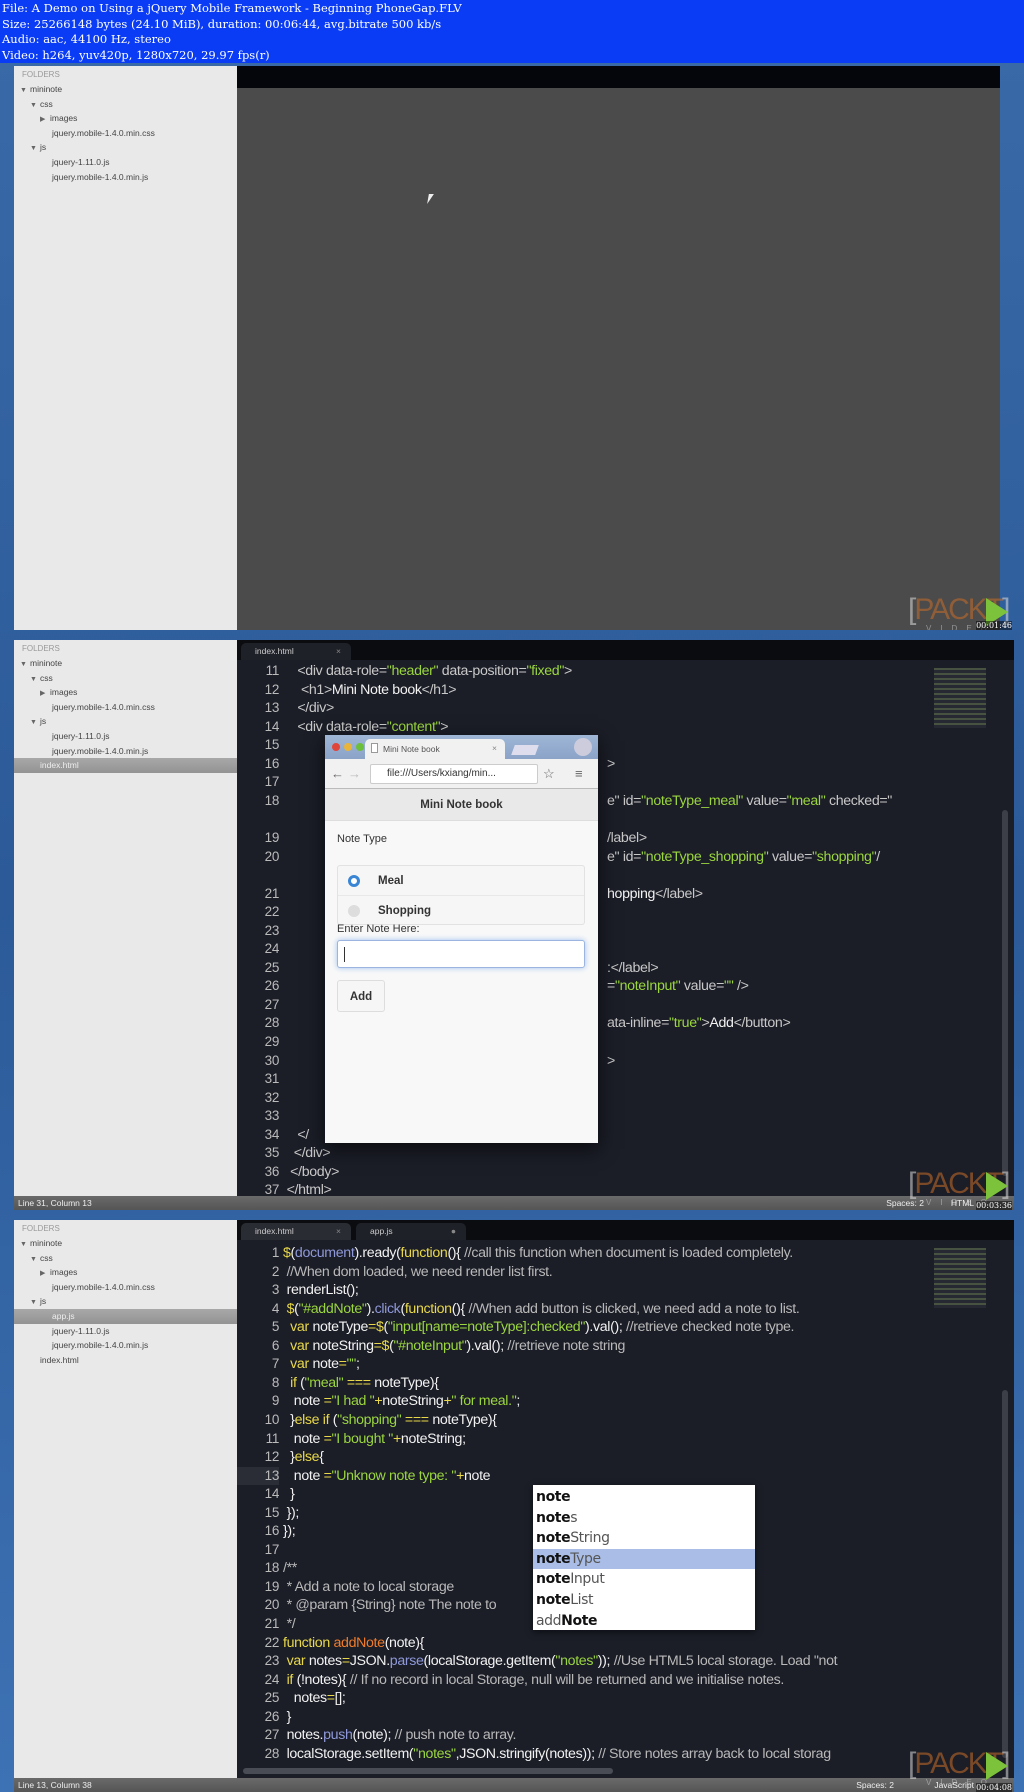 The width and height of the screenshot is (1024, 1792). I want to click on sidebar-item-label: index.html, so click(59, 765).